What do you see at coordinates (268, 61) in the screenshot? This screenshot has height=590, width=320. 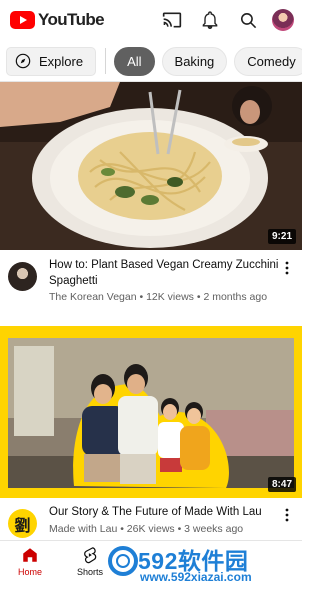 I see `chip-comedy: Comedy` at bounding box center [268, 61].